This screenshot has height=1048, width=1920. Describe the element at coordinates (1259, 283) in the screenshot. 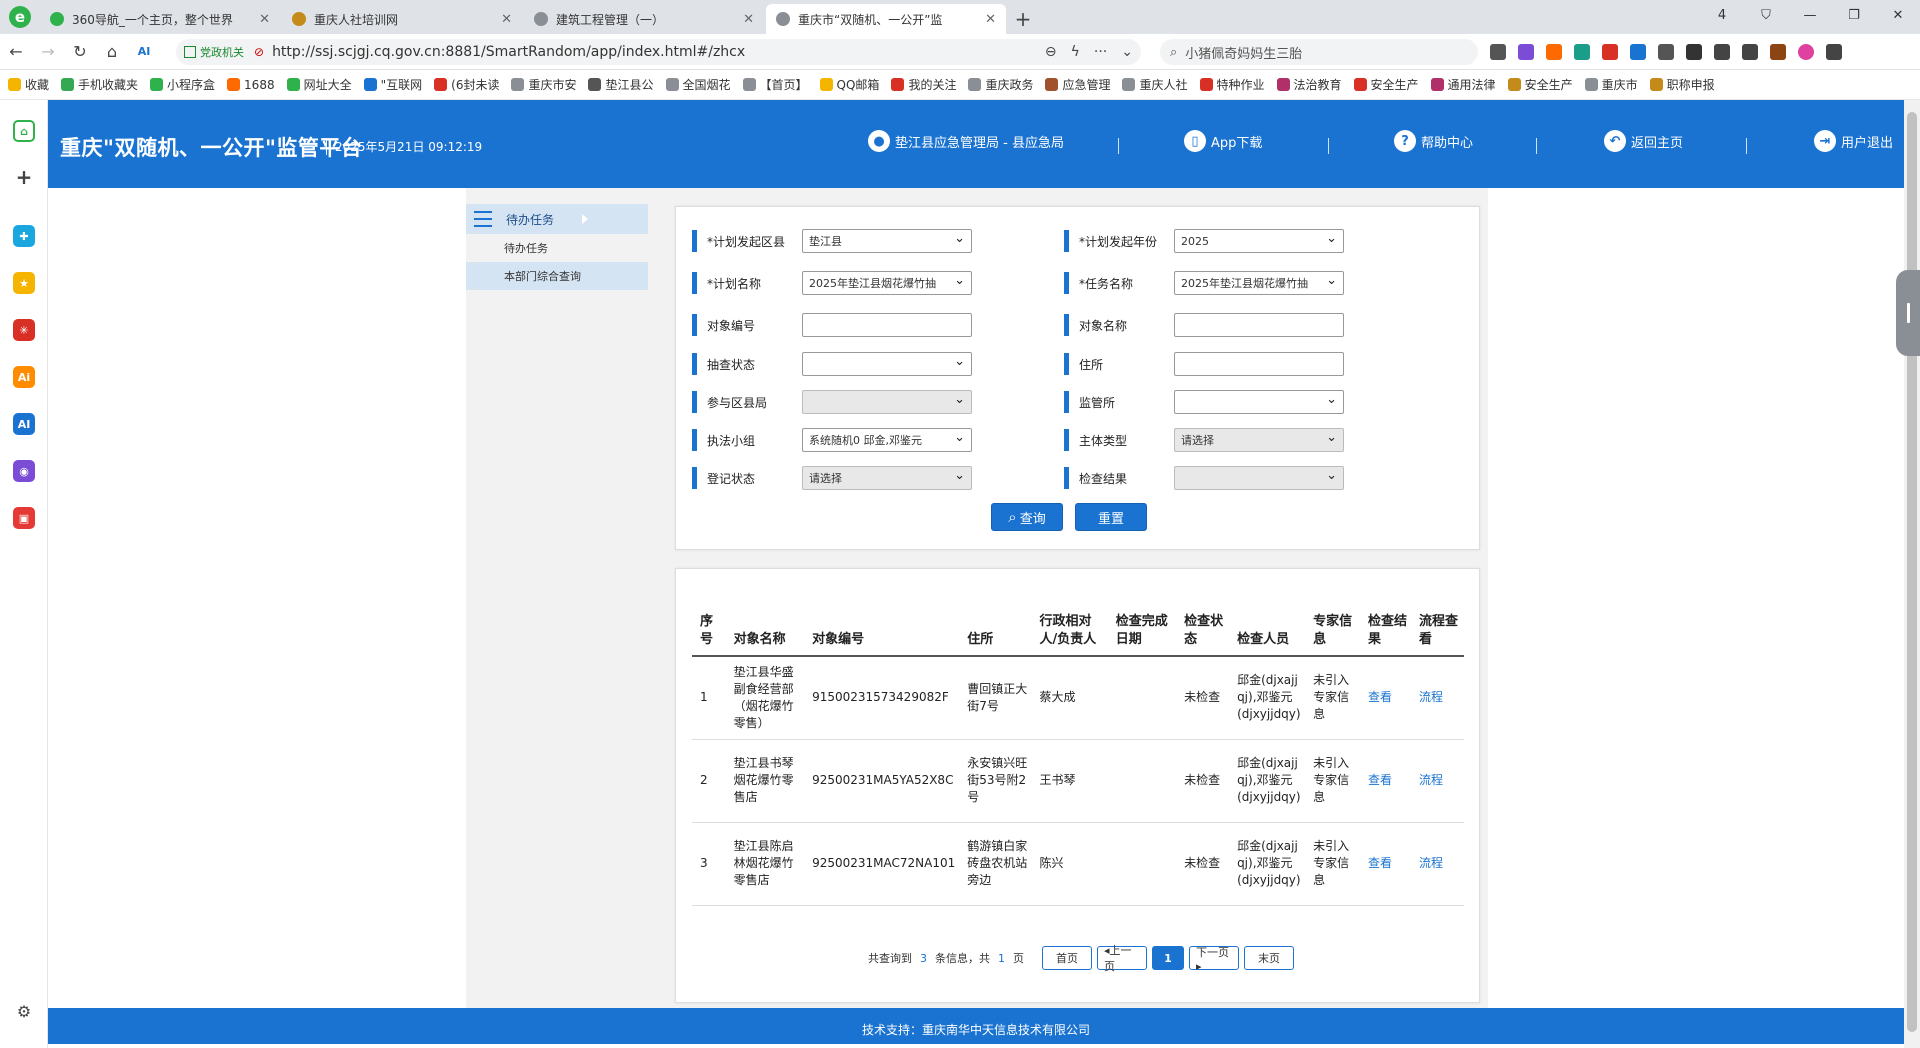

I see `task-name-select: 2025年垫江县烟花爆竹抽` at that location.